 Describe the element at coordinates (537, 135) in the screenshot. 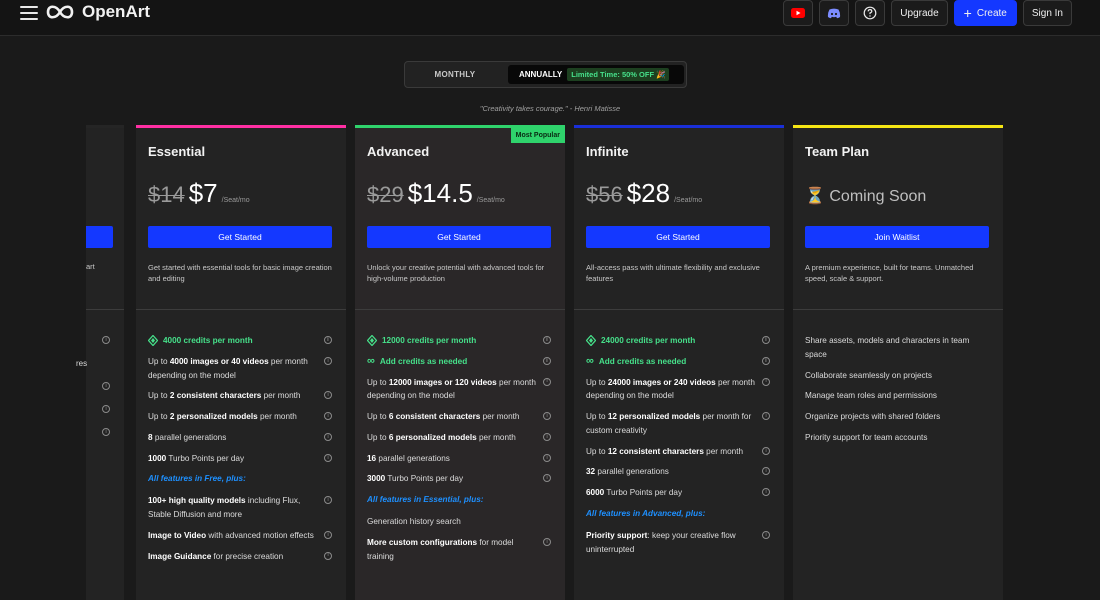

I see `most-popular-badge: Most Popular` at that location.